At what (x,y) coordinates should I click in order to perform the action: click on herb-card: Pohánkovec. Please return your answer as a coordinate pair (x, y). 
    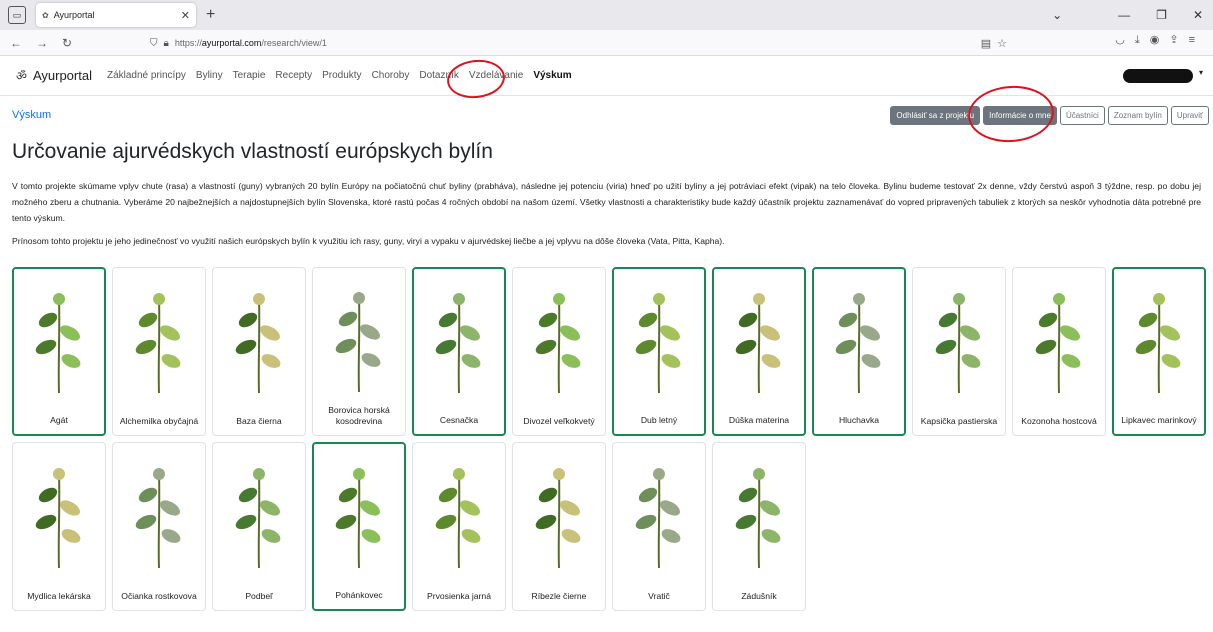
    Looking at the image, I should click on (359, 526).